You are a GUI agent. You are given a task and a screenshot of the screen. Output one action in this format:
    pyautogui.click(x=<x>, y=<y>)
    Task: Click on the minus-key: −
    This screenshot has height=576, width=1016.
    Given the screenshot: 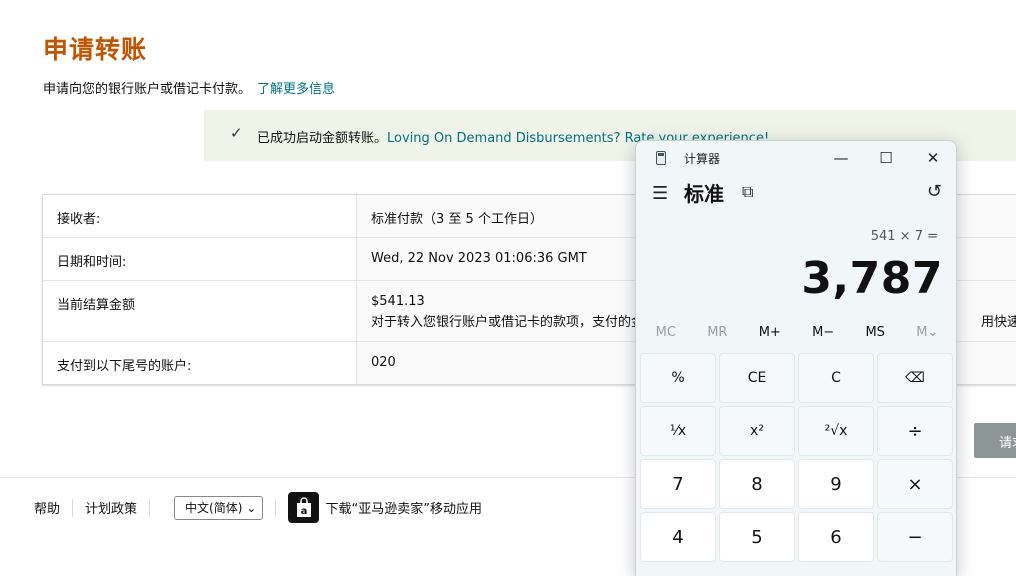 What is the action you would take?
    pyautogui.click(x=915, y=537)
    